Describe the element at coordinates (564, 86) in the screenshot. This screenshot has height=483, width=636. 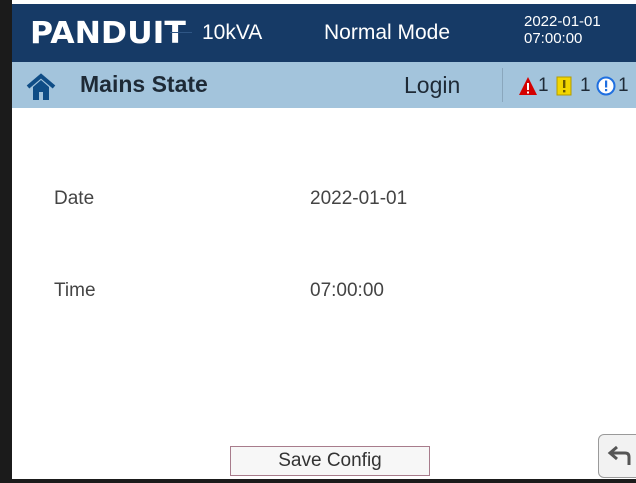
I see `exclamation-box-icon` at that location.